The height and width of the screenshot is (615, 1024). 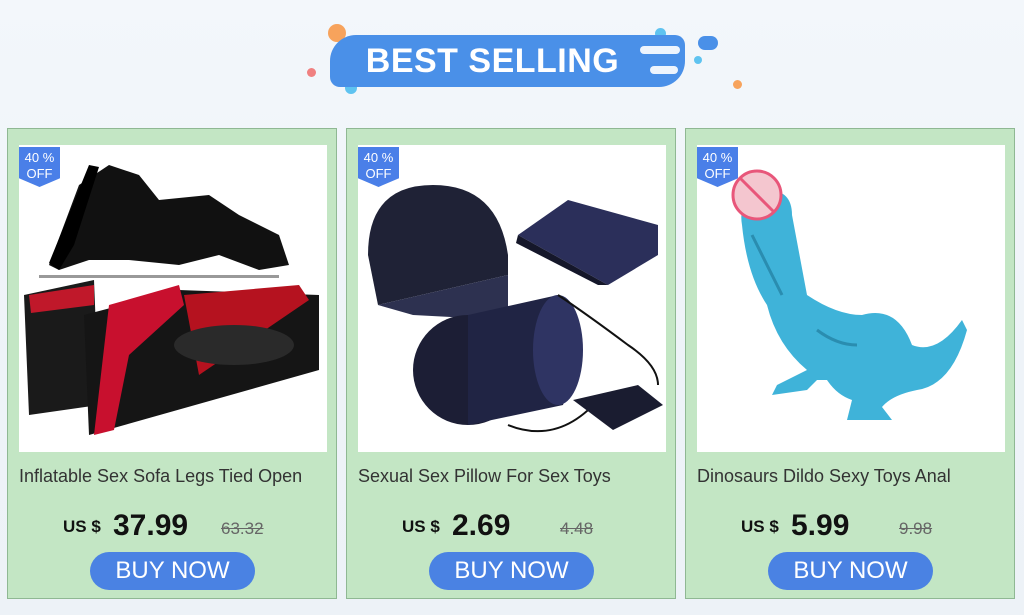 What do you see at coordinates (492, 60) in the screenshot?
I see `page-title: BEST SELLING` at bounding box center [492, 60].